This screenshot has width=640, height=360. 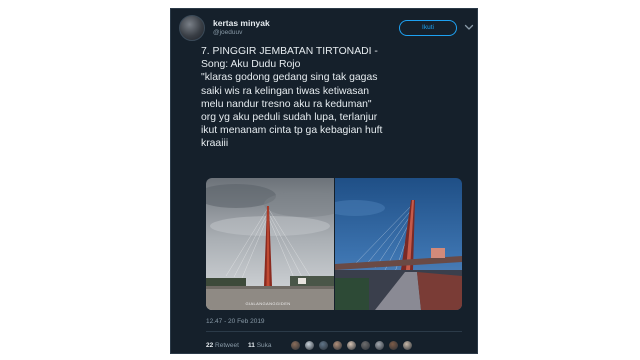 What do you see at coordinates (251, 65) in the screenshot?
I see `tweet-line: Song: Aku Dudu Rojo` at bounding box center [251, 65].